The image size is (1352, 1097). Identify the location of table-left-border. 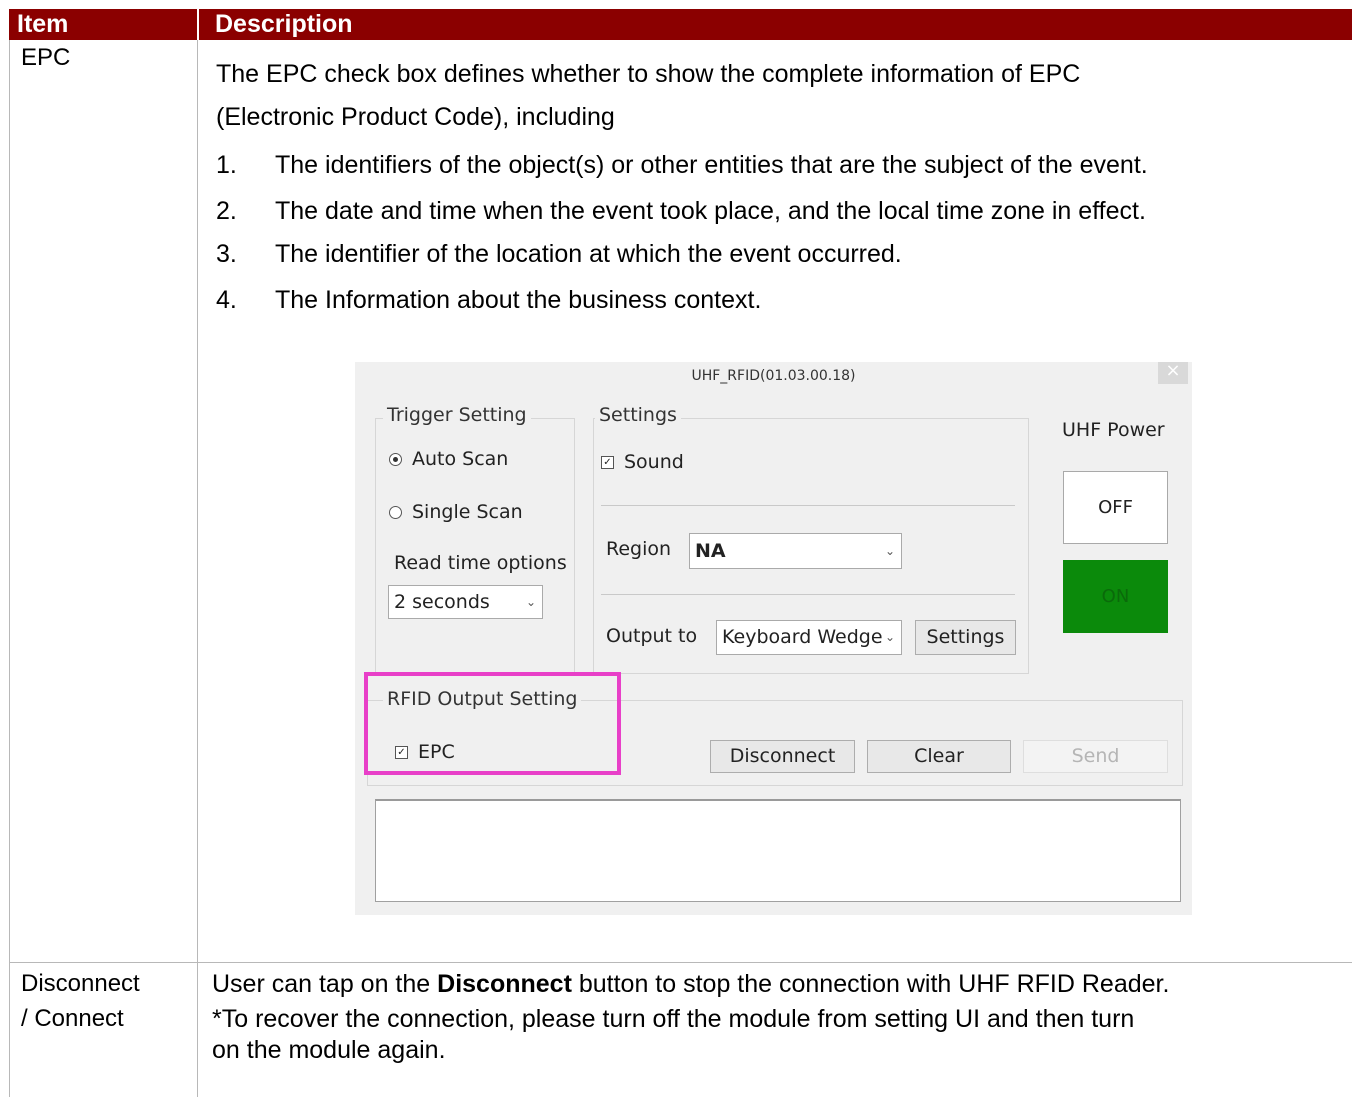
(9, 568).